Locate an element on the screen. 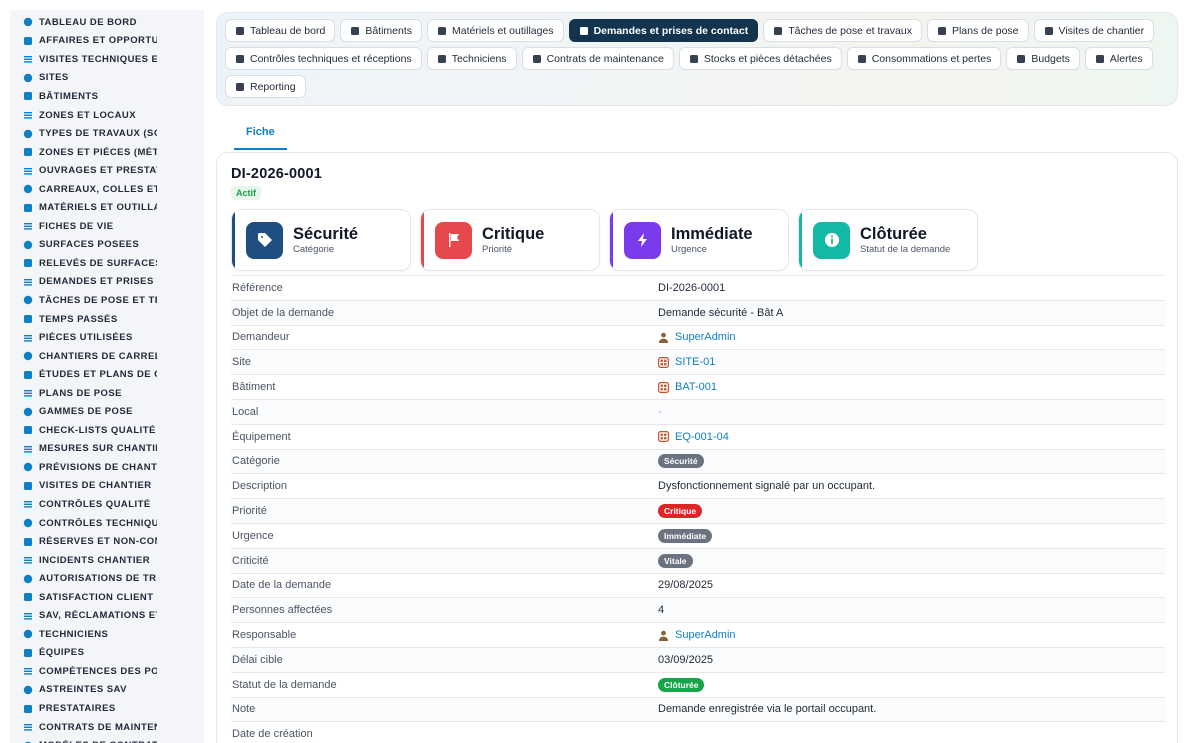 This screenshot has height=743, width=1200. sidebar-item-label: RELEVÉS DE SURFACES is located at coordinates (98, 263).